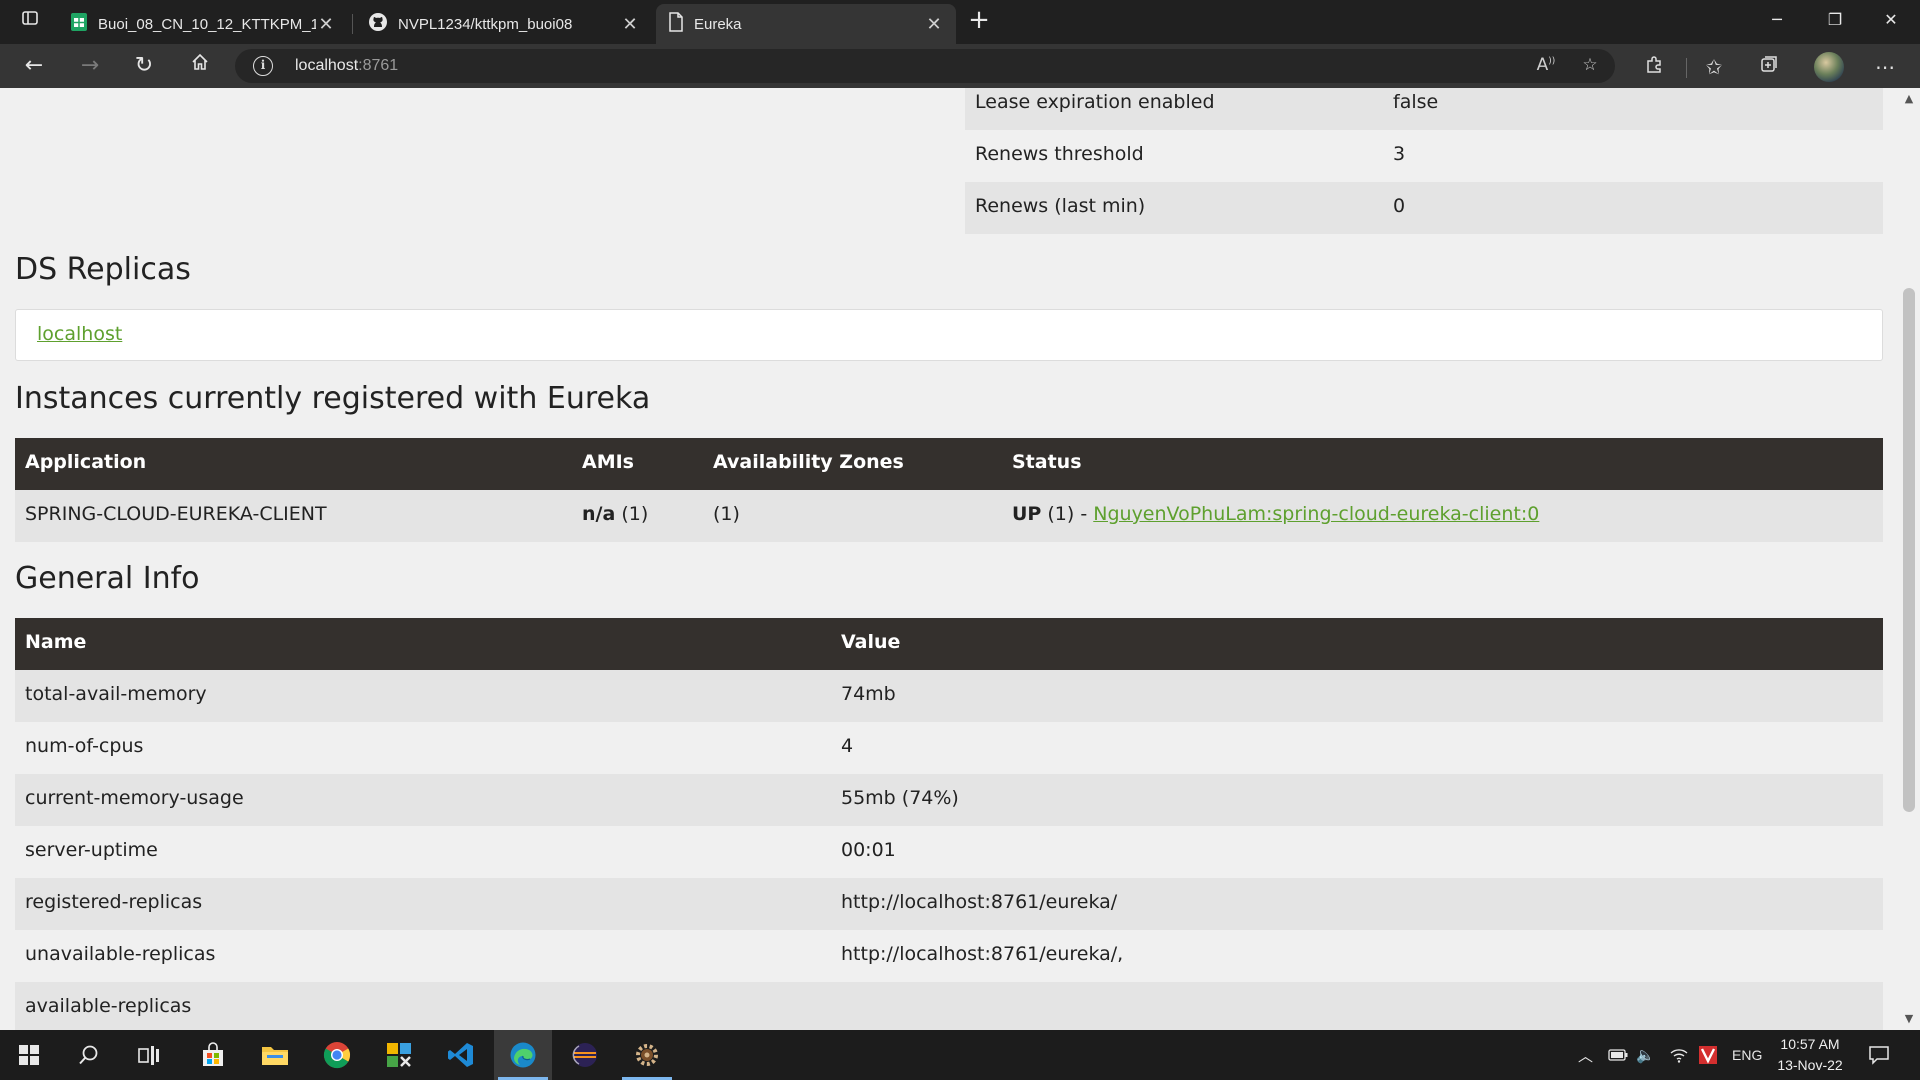 The image size is (1920, 1080). I want to click on toolbar-separator, so click(1686, 68).